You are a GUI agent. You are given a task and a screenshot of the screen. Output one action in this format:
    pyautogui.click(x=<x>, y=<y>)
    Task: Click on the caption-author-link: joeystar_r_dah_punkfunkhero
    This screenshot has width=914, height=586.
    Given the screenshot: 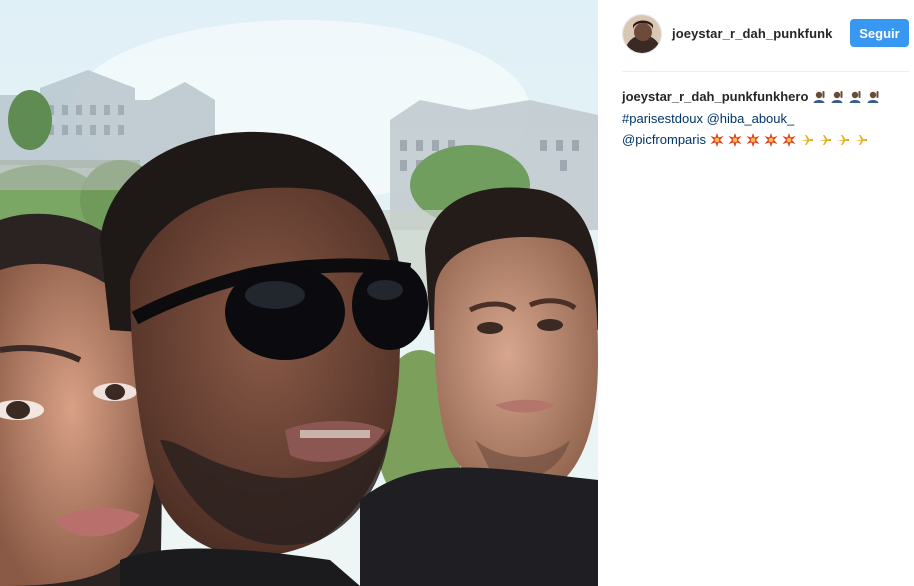 What is the action you would take?
    pyautogui.click(x=715, y=96)
    